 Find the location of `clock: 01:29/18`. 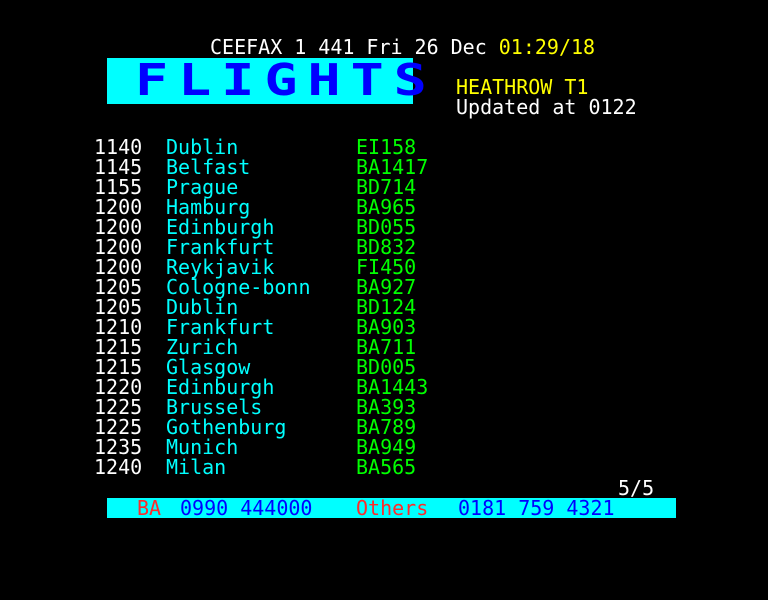

clock: 01:29/18 is located at coordinates (547, 47).